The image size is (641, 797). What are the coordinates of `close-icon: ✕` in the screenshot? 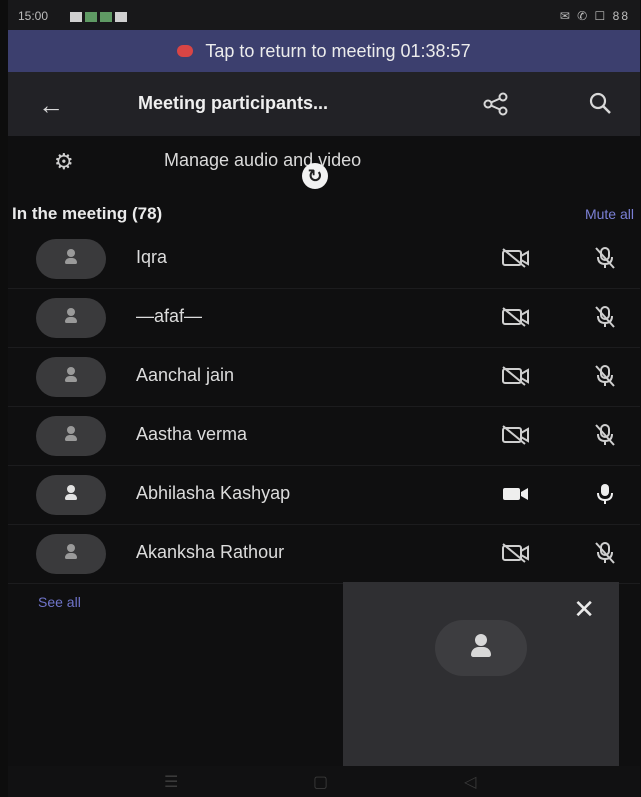 It's located at (584, 609).